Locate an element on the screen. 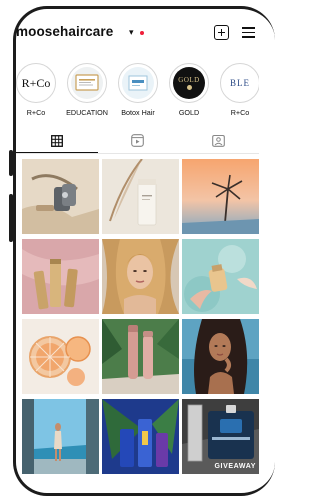 This screenshot has width=320, height=496. grid-icon is located at coordinates (57, 141).